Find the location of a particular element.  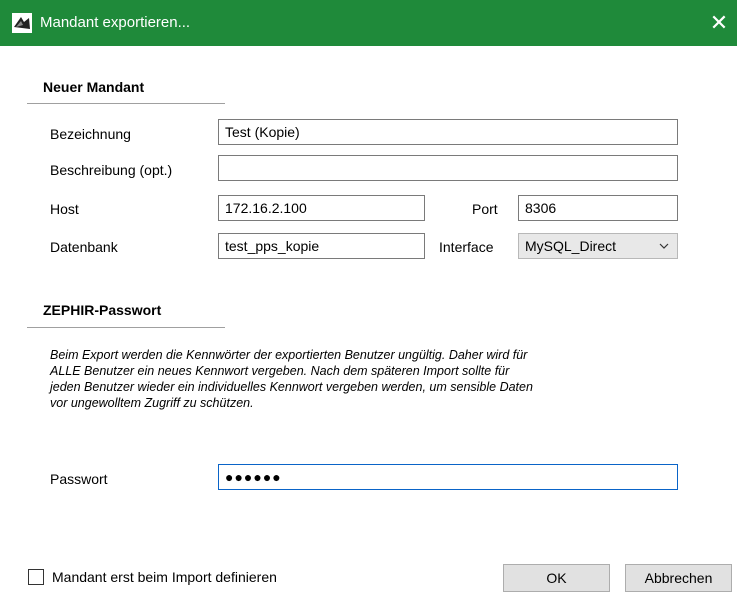

description-label: Beschreibung (opt.) is located at coordinates (111, 170).